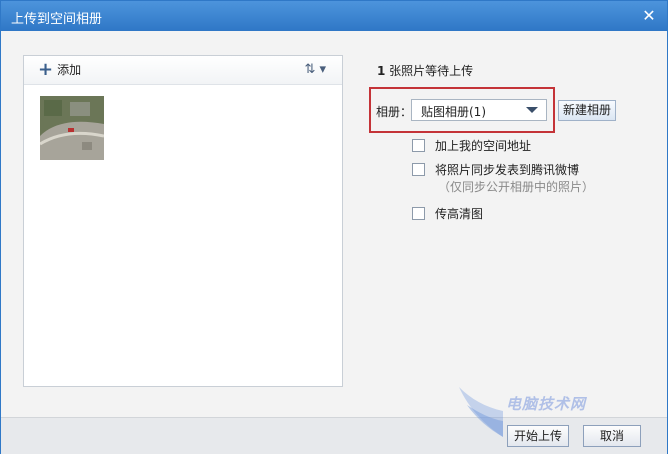 The height and width of the screenshot is (454, 668). What do you see at coordinates (394, 112) in the screenshot?
I see `album-label: 相册：` at bounding box center [394, 112].